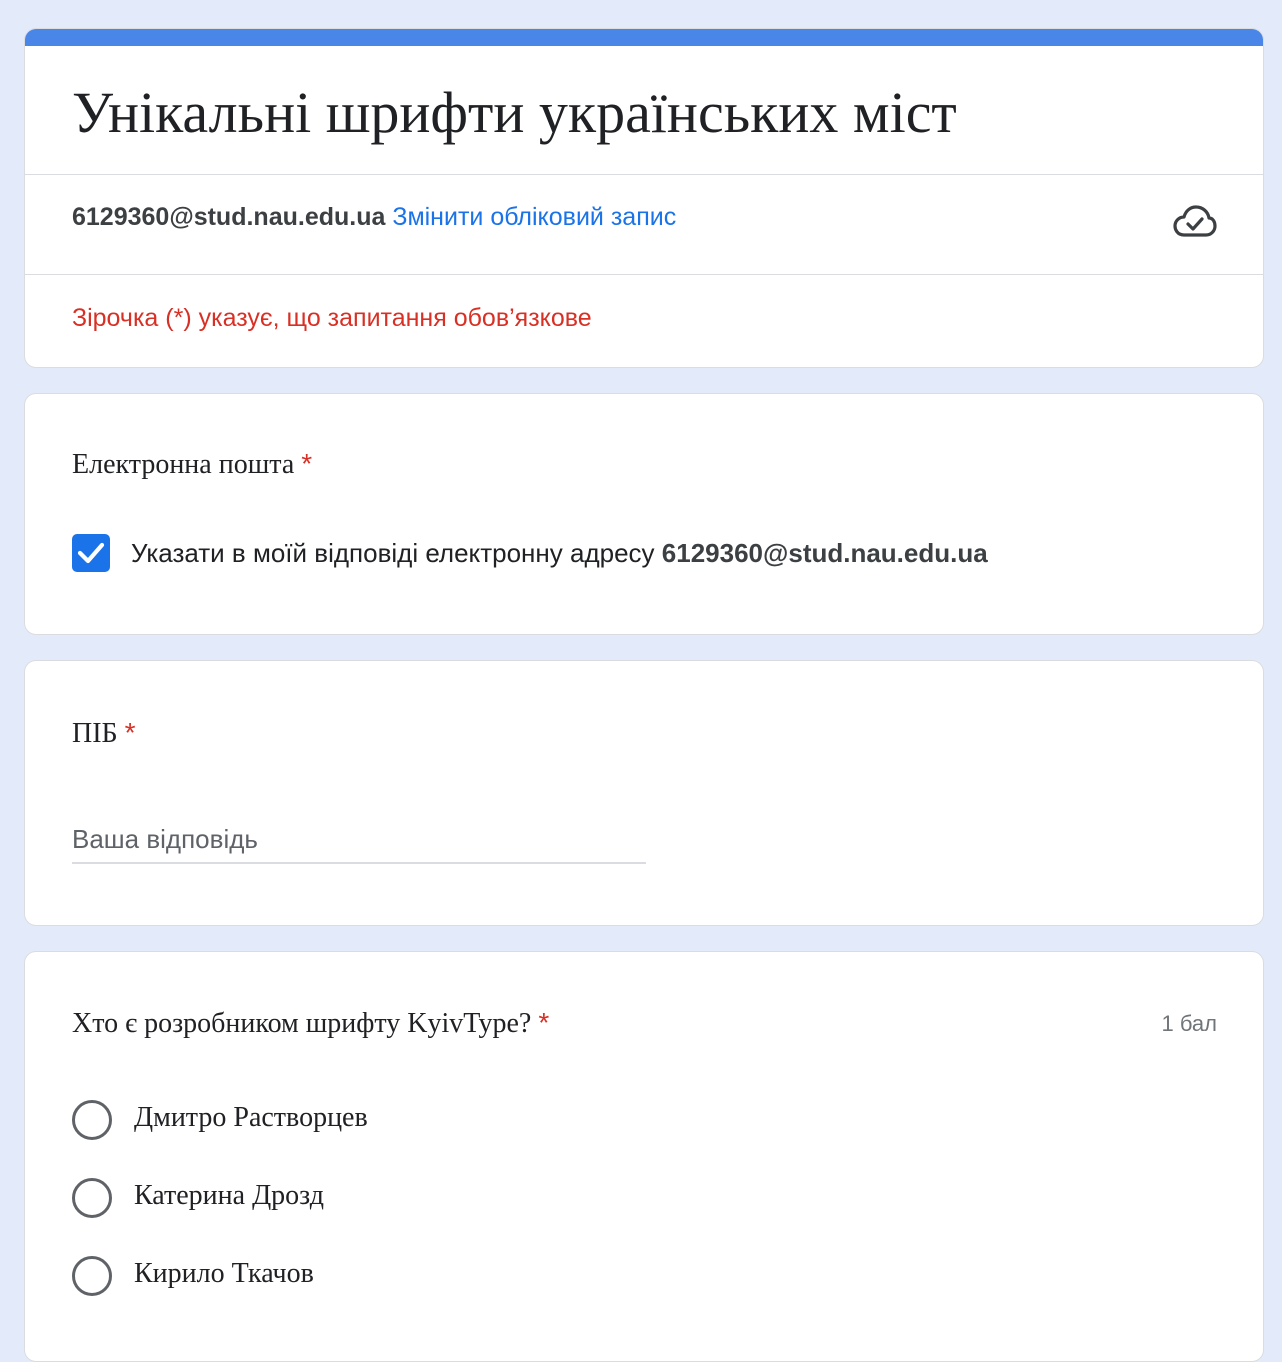 The width and height of the screenshot is (1282, 1362). I want to click on switch-account-link: Змінити обліковий запис, so click(534, 217).